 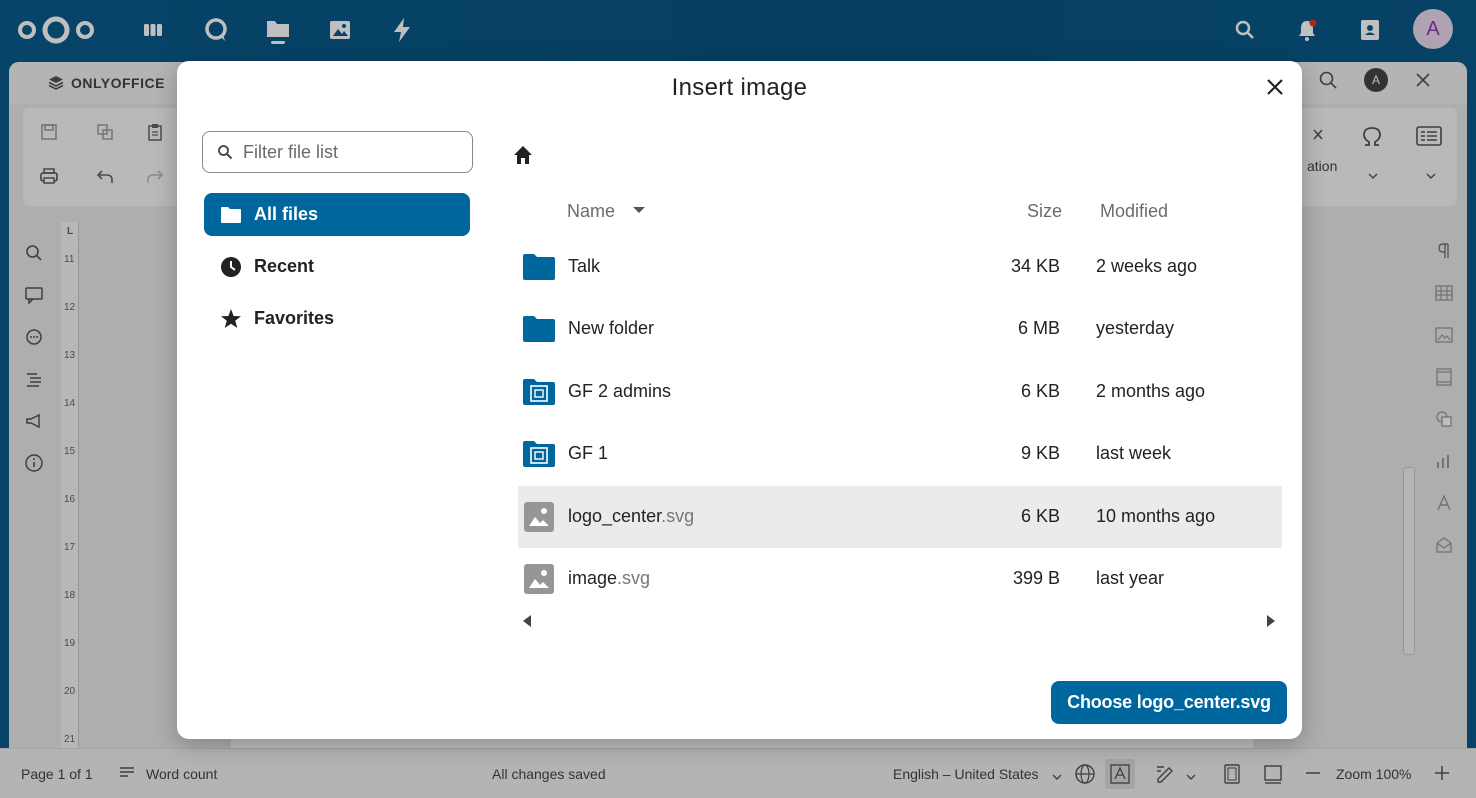 What do you see at coordinates (611, 328) in the screenshot?
I see `file-name: New folder` at bounding box center [611, 328].